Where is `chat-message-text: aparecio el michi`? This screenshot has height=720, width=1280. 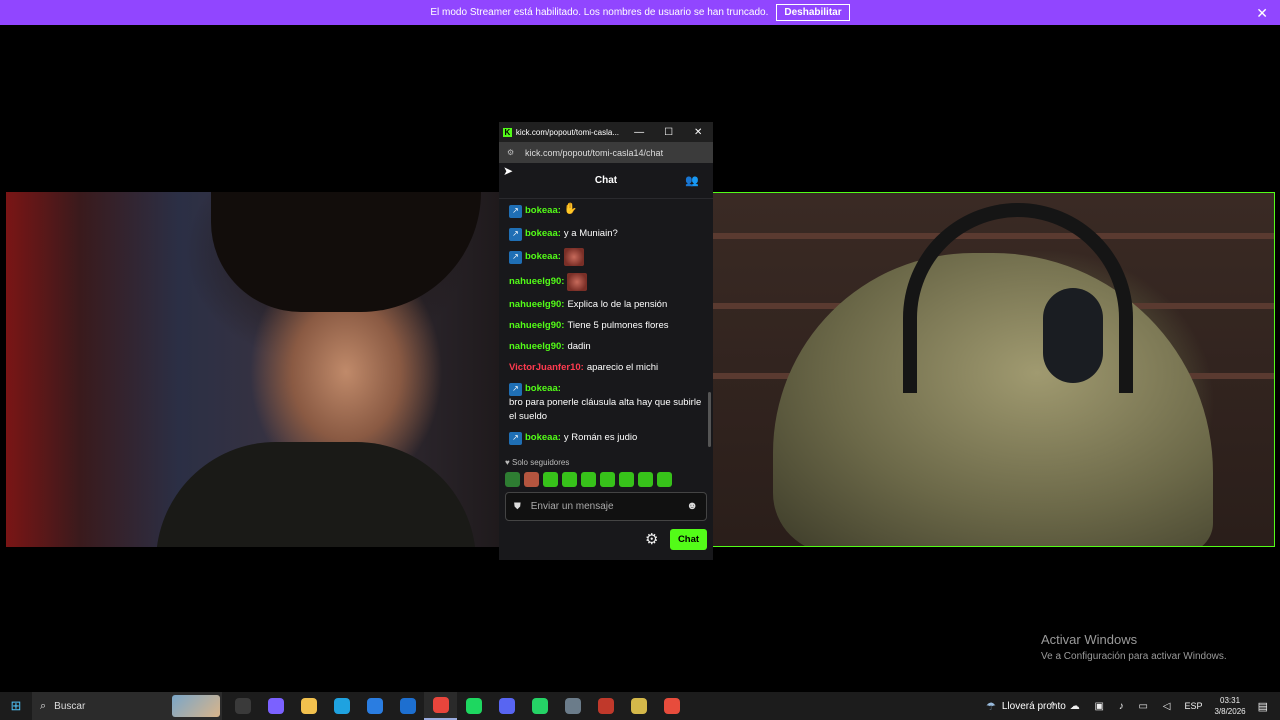
chat-message-text: aparecio el michi is located at coordinates (622, 367).